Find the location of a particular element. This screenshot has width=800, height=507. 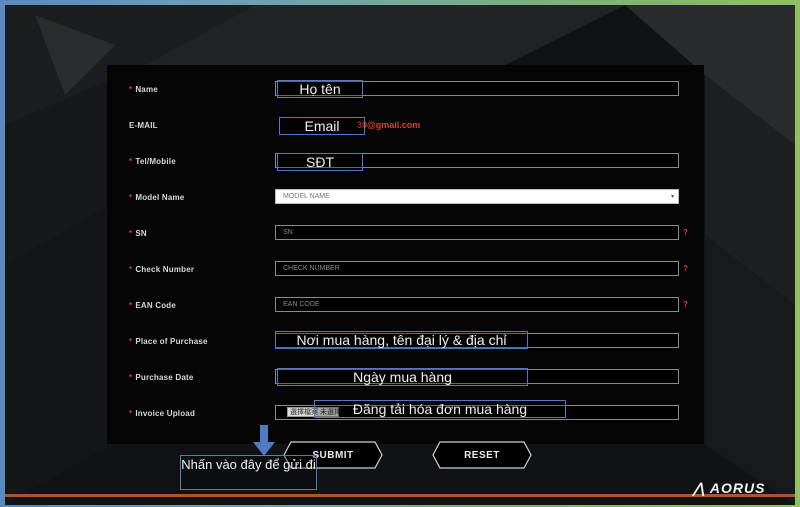

label-model: * Model Name is located at coordinates (156, 197).